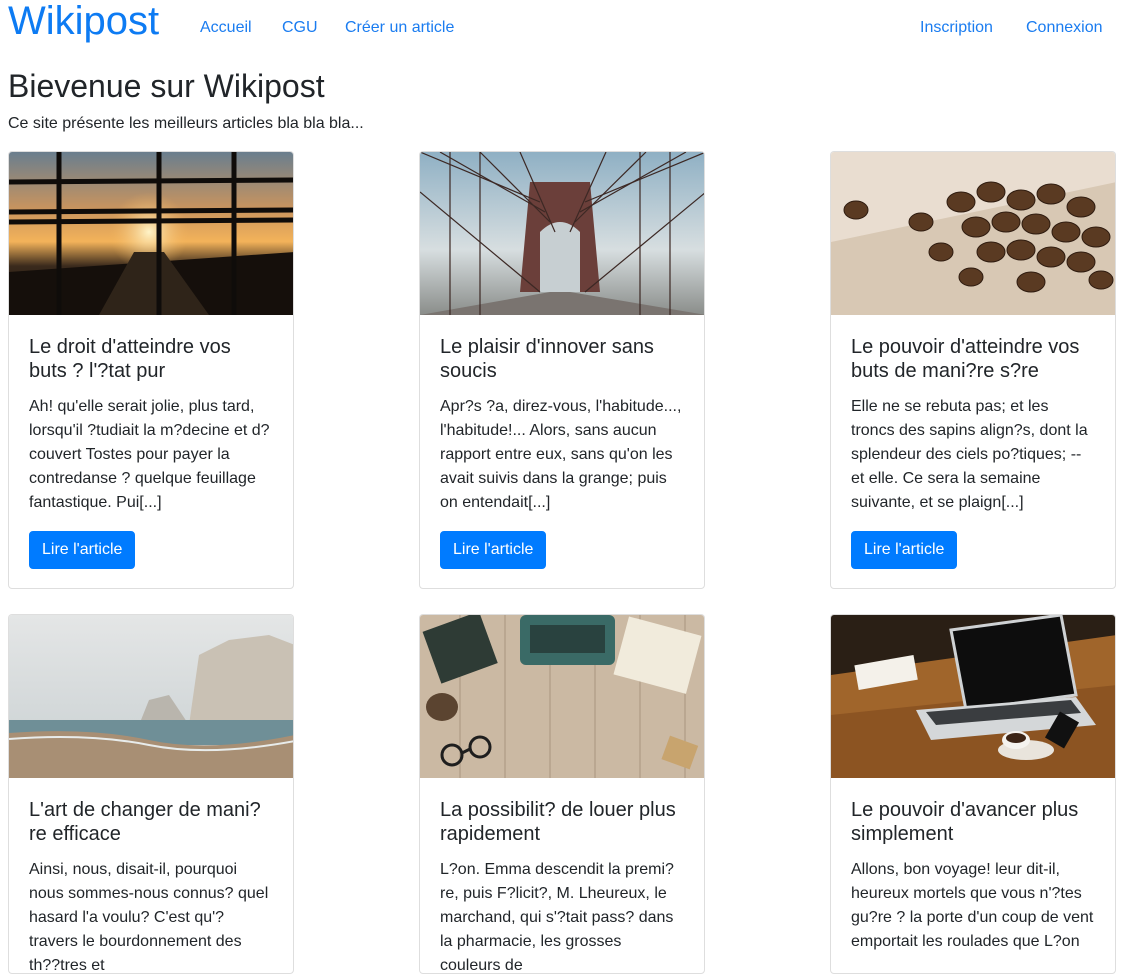 The image size is (1135, 974). I want to click on nav-link-accueil: Accueil, so click(226, 28).